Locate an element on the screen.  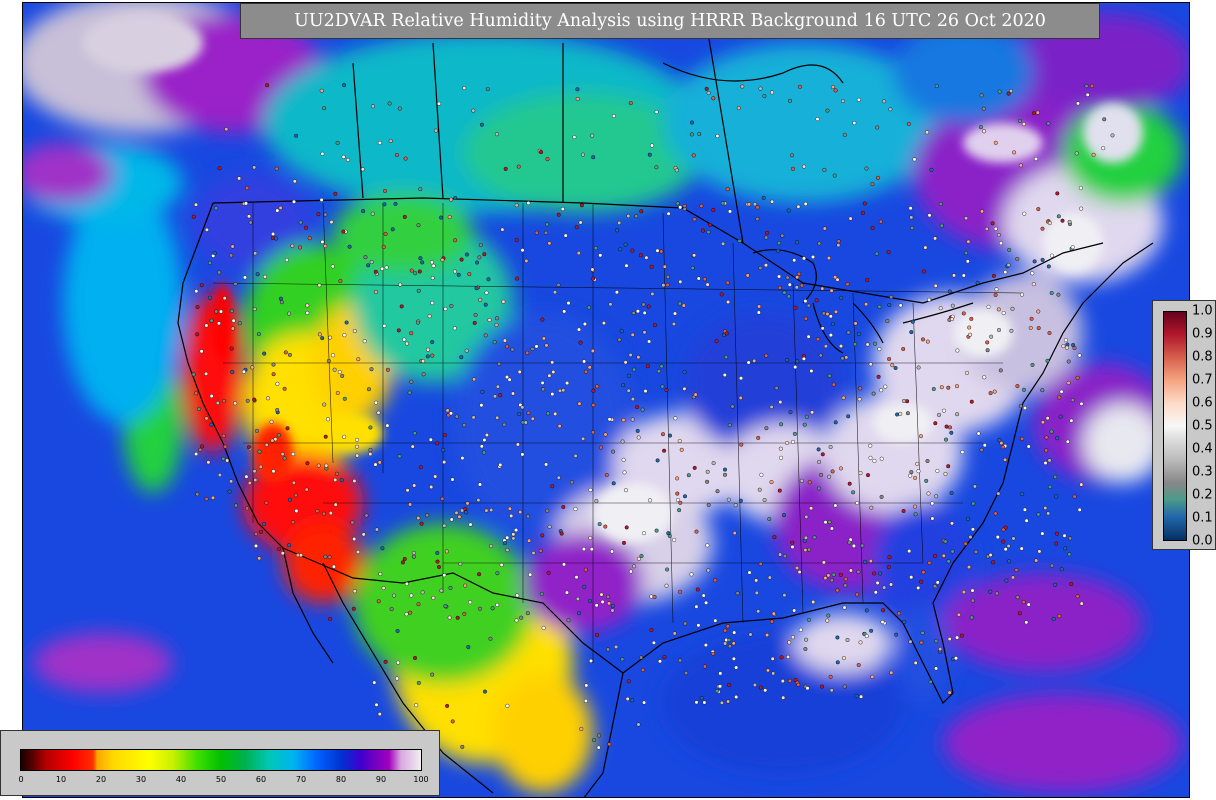
rh-colorbar-tick: 20 is located at coordinates (101, 779).